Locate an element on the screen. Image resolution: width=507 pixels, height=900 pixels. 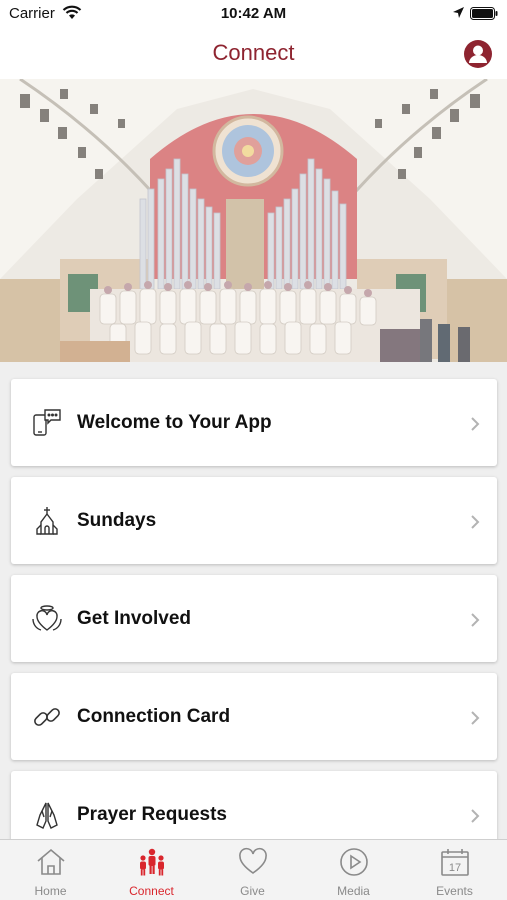
navigation-bar: Connect is located at coordinates (253, 53).